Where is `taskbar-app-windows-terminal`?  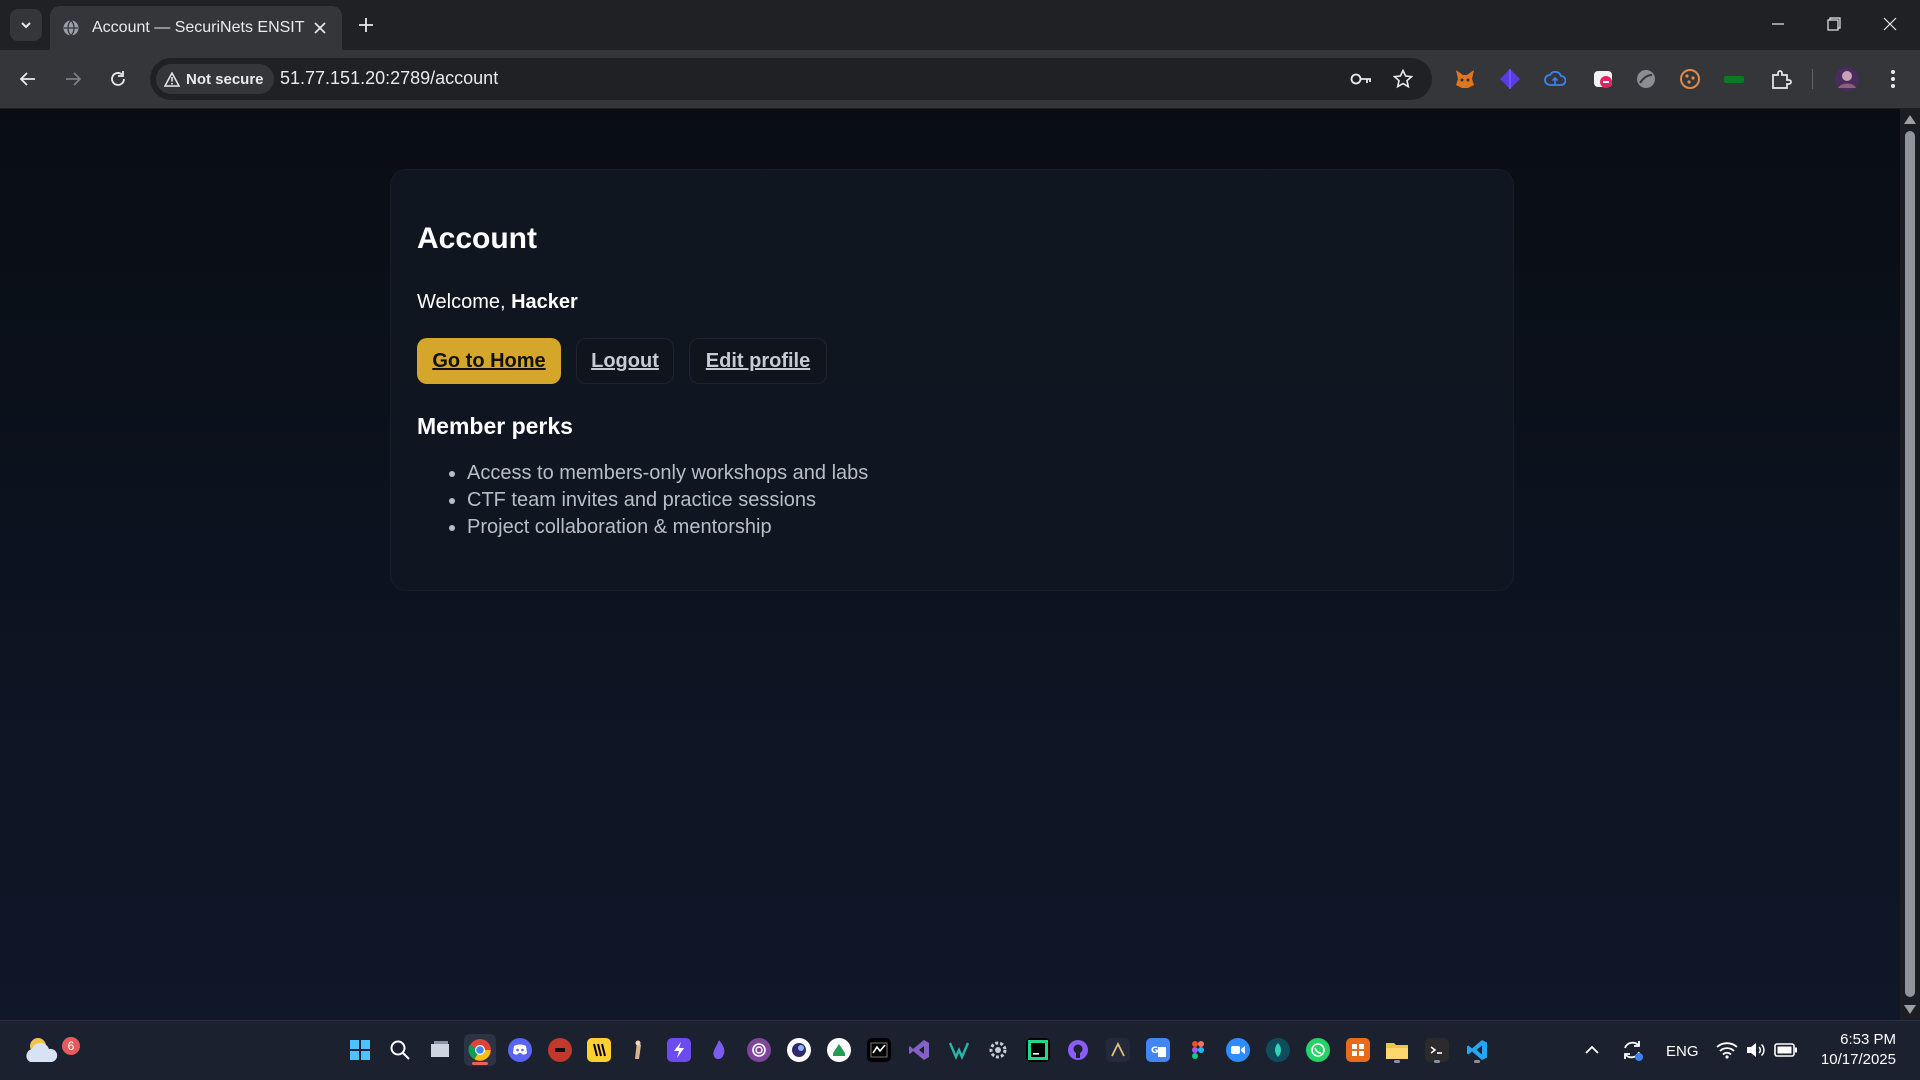
taskbar-app-windows-terminal is located at coordinates (1437, 1050).